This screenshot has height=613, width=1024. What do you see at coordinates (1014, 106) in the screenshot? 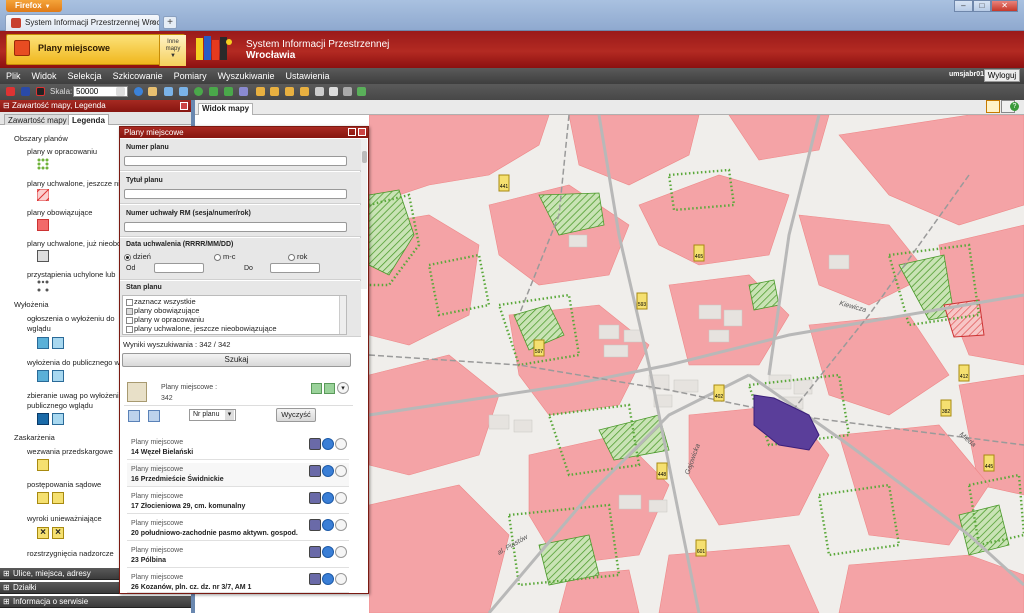
I see `help-icon: ?` at bounding box center [1014, 106].